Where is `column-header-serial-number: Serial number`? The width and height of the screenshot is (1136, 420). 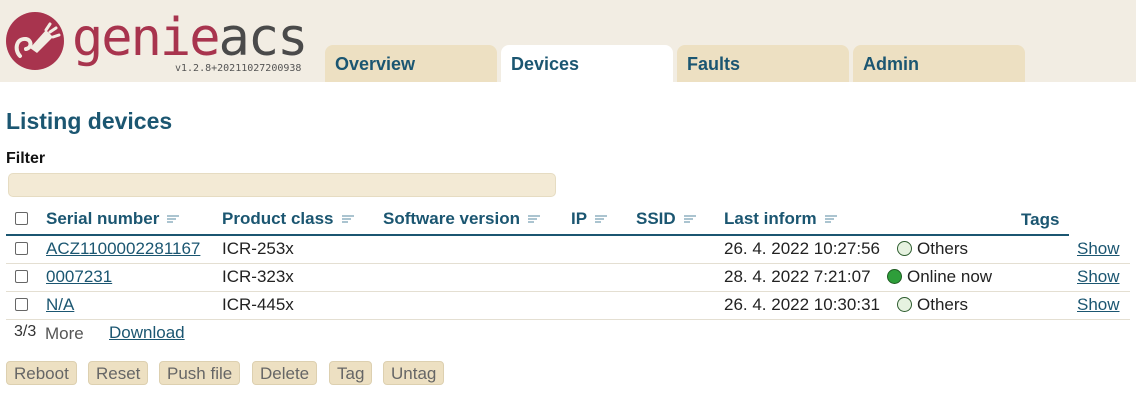
column-header-serial-number: Serial number is located at coordinates (113, 219).